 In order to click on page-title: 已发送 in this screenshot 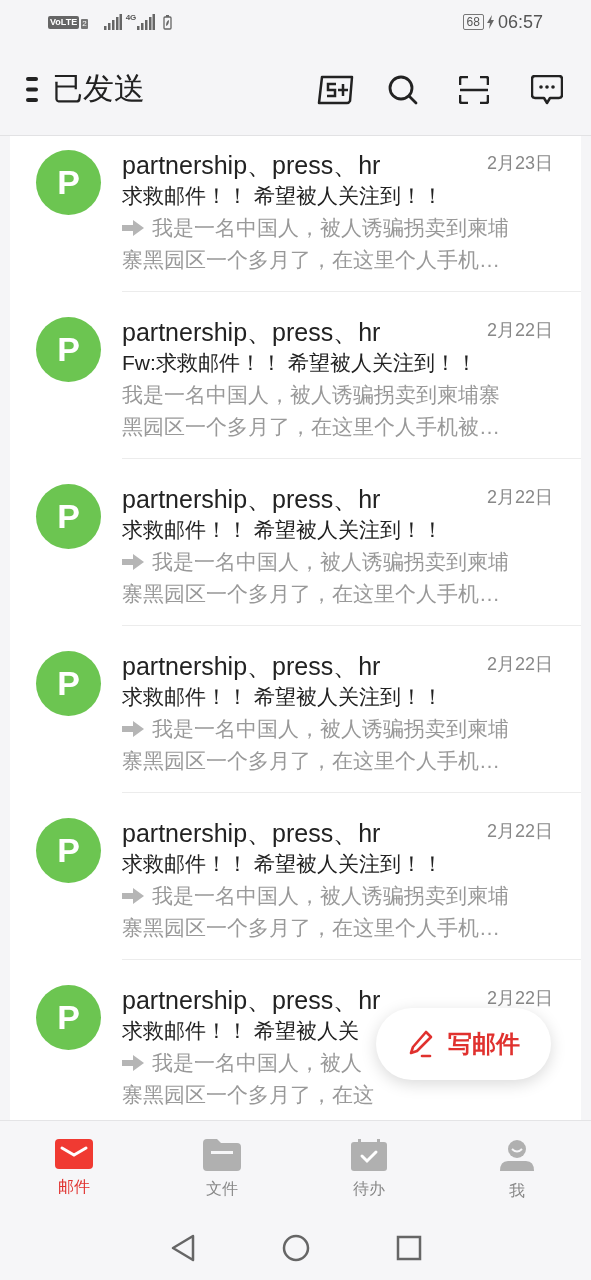, I will do `click(98, 89)`.